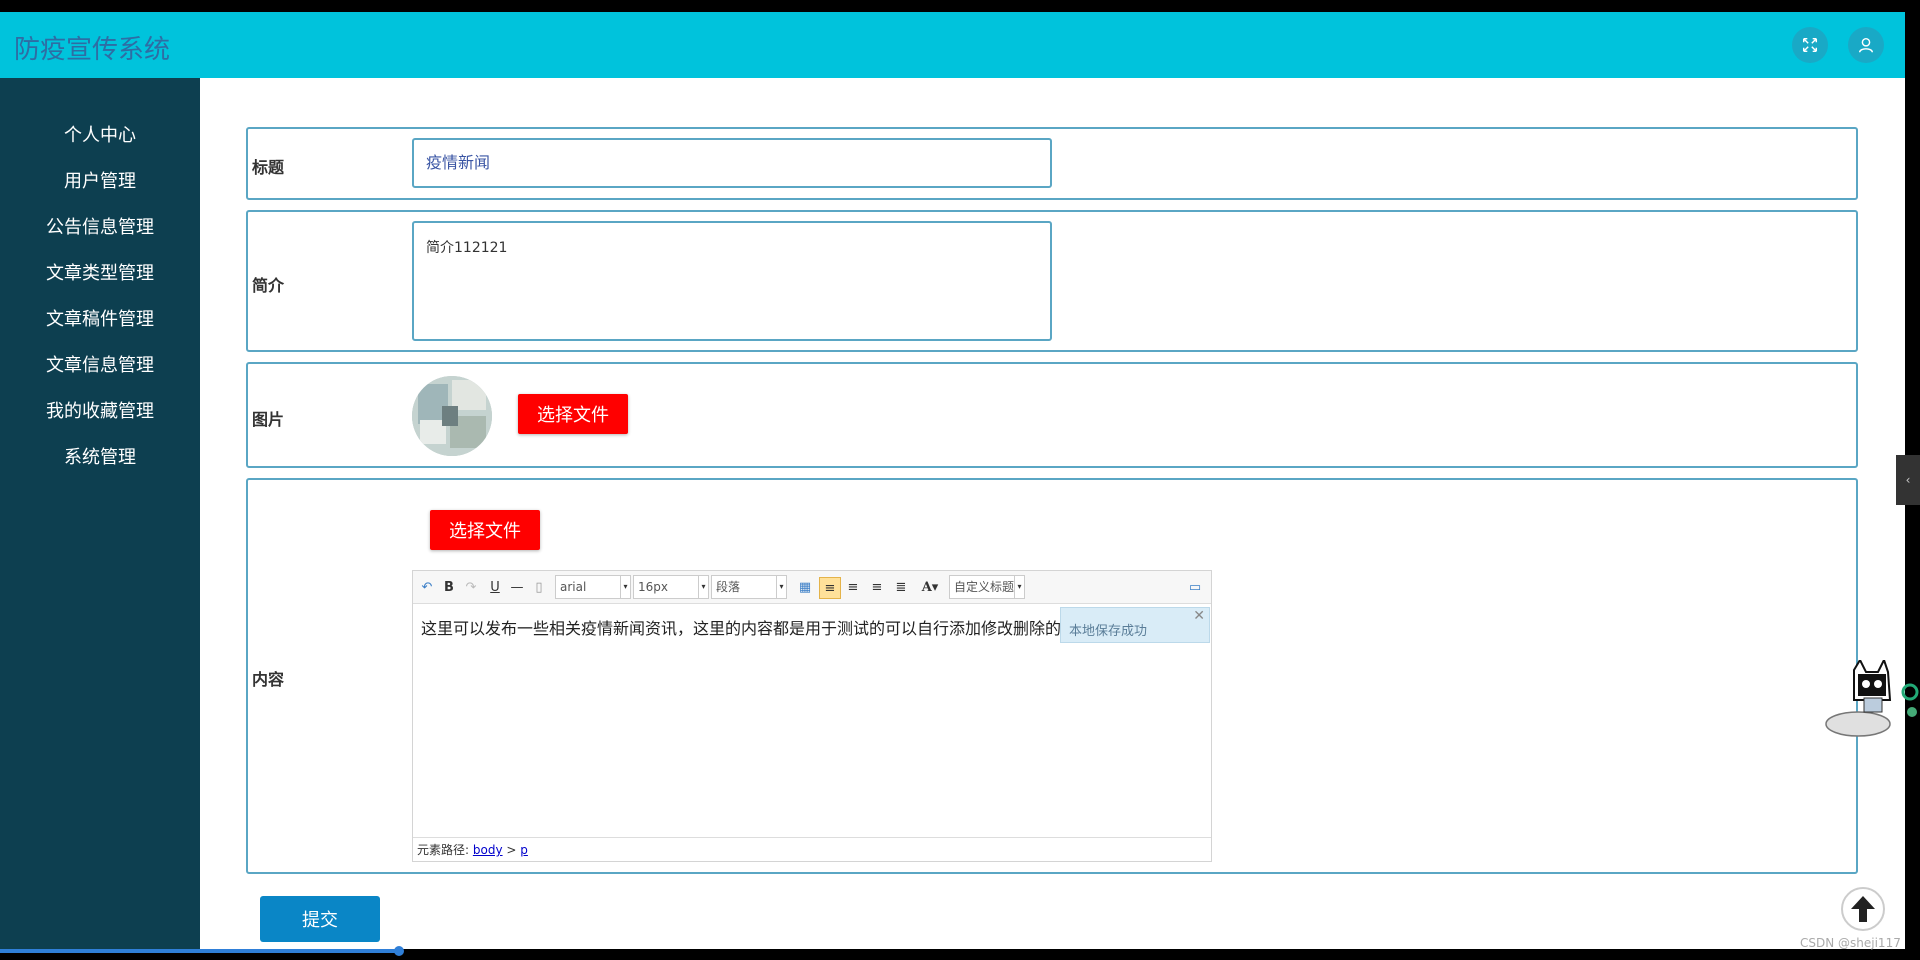 This screenshot has height=960, width=1920. What do you see at coordinates (671, 587) in the screenshot?
I see `font-size-select: 16px ▾` at bounding box center [671, 587].